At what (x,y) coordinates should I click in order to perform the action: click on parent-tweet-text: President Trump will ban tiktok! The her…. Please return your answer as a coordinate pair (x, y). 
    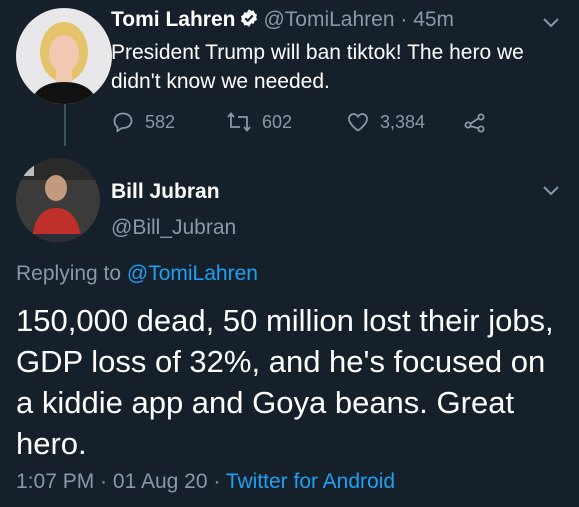
    Looking at the image, I should click on (317, 67).